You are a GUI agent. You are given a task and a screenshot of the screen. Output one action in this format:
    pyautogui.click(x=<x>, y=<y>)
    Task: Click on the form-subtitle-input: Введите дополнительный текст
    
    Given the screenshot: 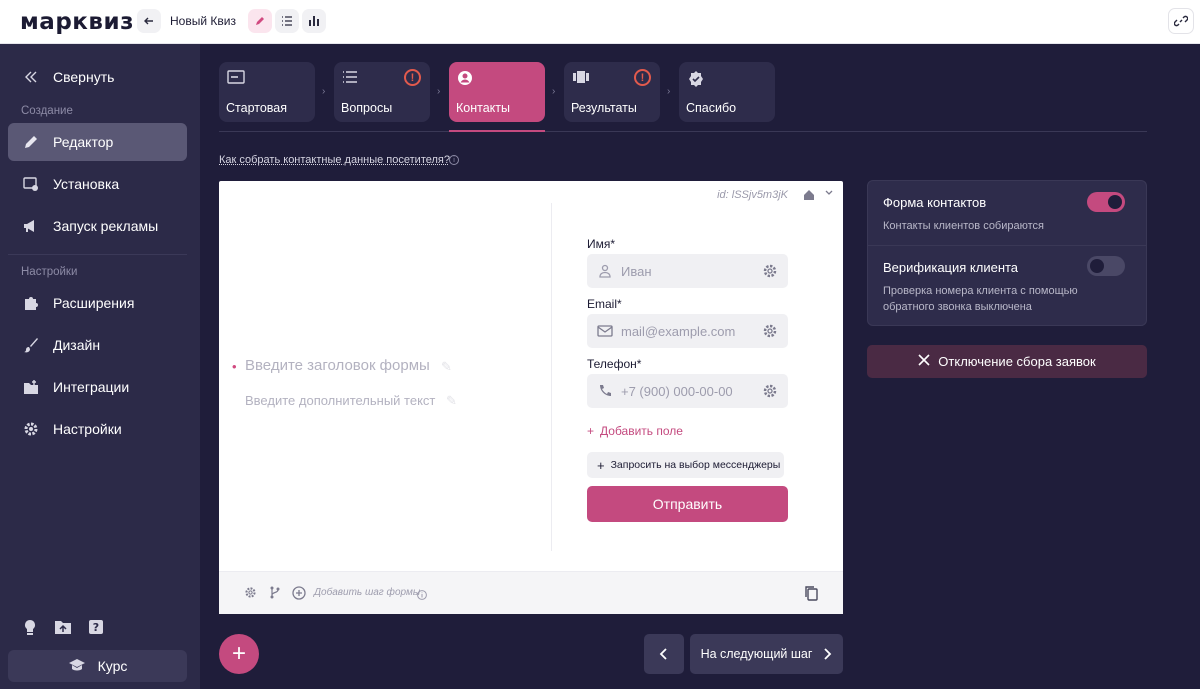 What is the action you would take?
    pyautogui.click(x=340, y=400)
    